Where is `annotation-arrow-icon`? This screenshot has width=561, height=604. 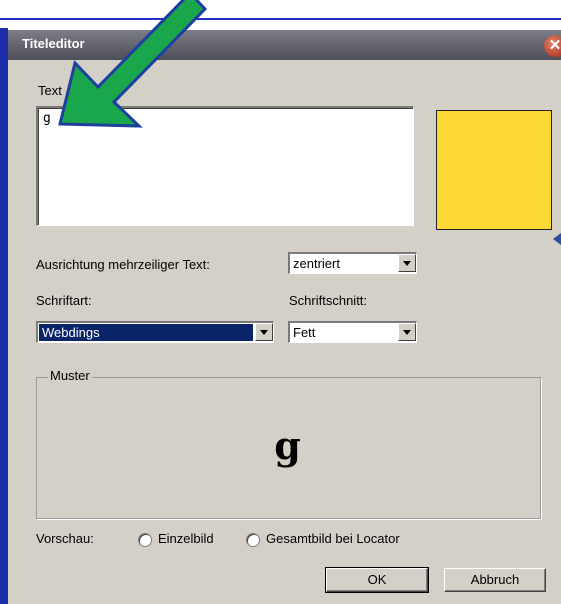
annotation-arrow-icon is located at coordinates (133, 64).